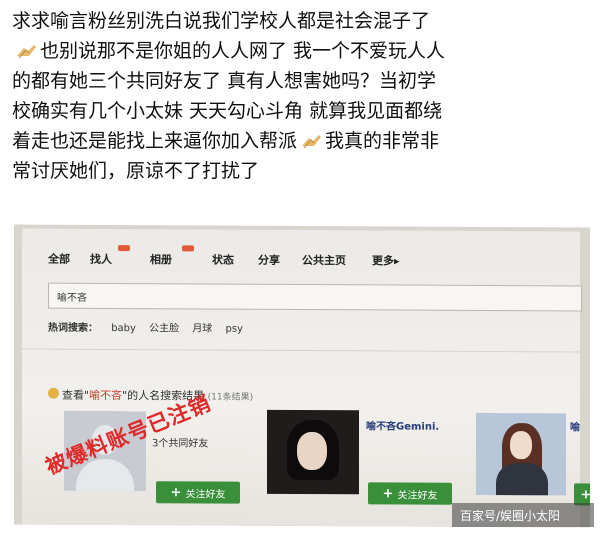  Describe the element at coordinates (386, 260) in the screenshot. I see `tab-more: 更多▸` at that location.